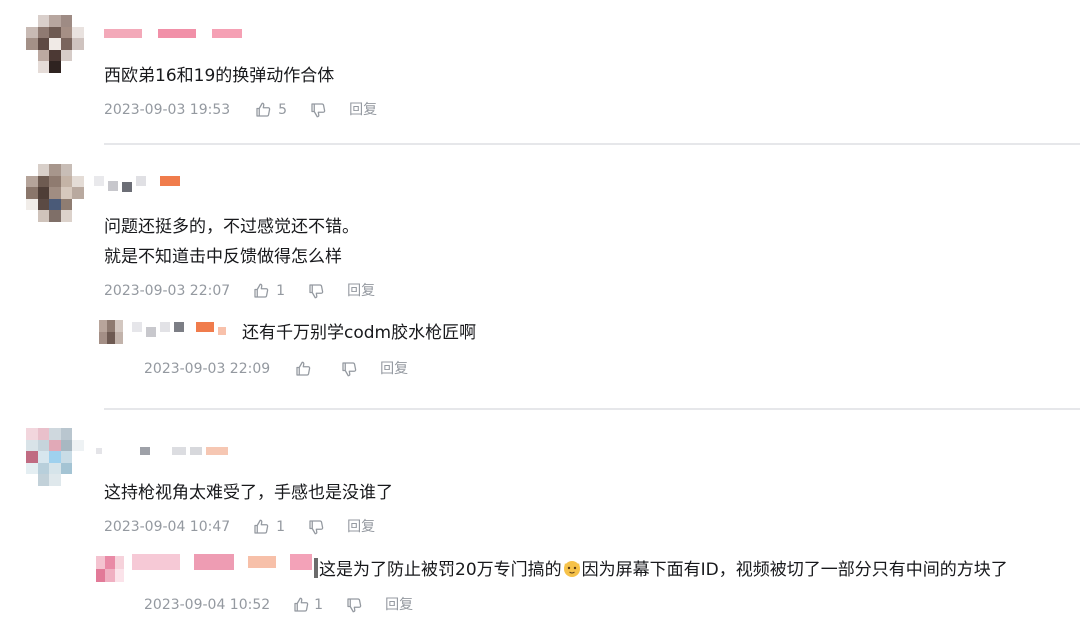  Describe the element at coordinates (167, 291) in the screenshot. I see `timestamp: 2023-09-03 22:07` at that location.